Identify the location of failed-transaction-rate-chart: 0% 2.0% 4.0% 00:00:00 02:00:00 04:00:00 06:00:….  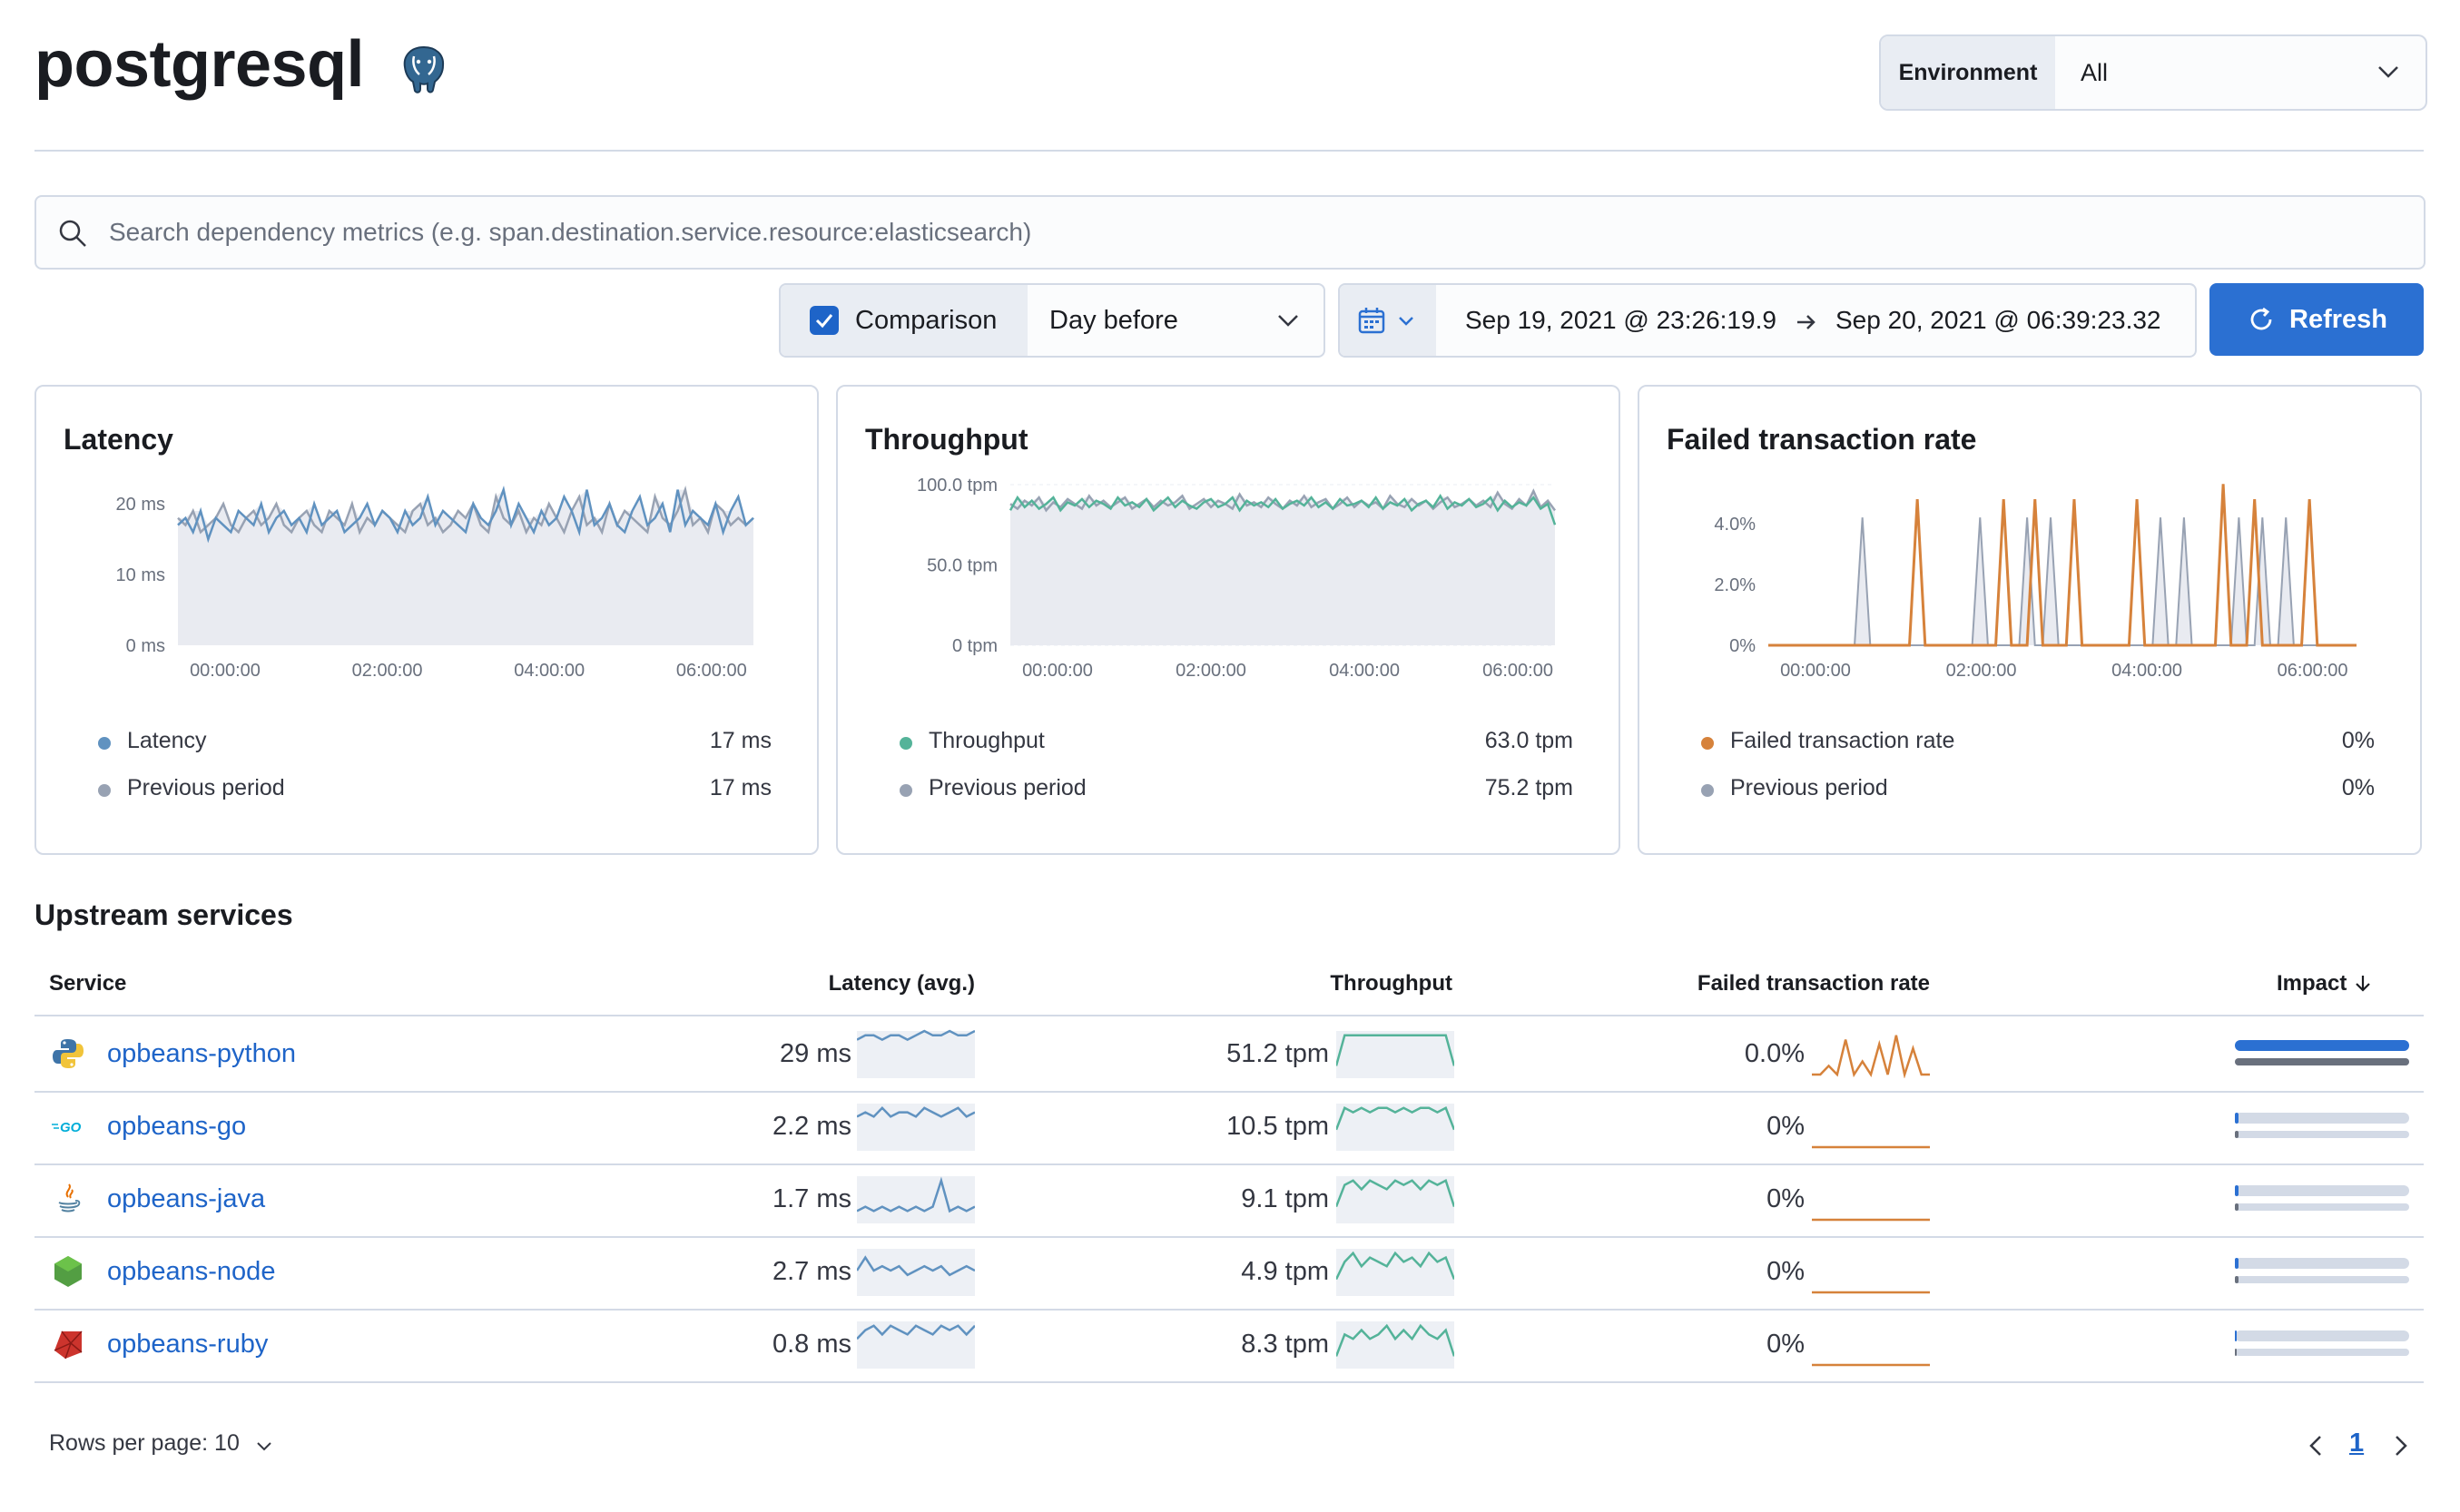
(2035, 582).